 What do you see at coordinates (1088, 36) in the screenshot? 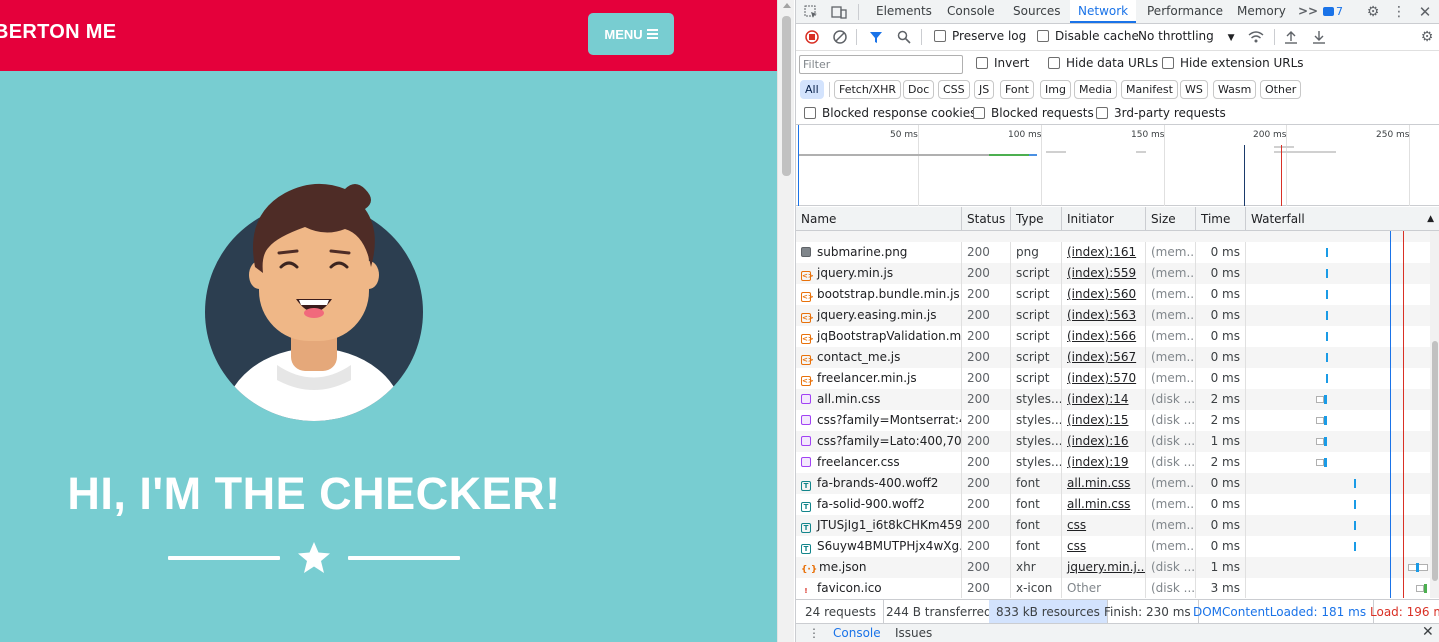
I see `disable-cache-checkbox: Disable cache` at bounding box center [1088, 36].